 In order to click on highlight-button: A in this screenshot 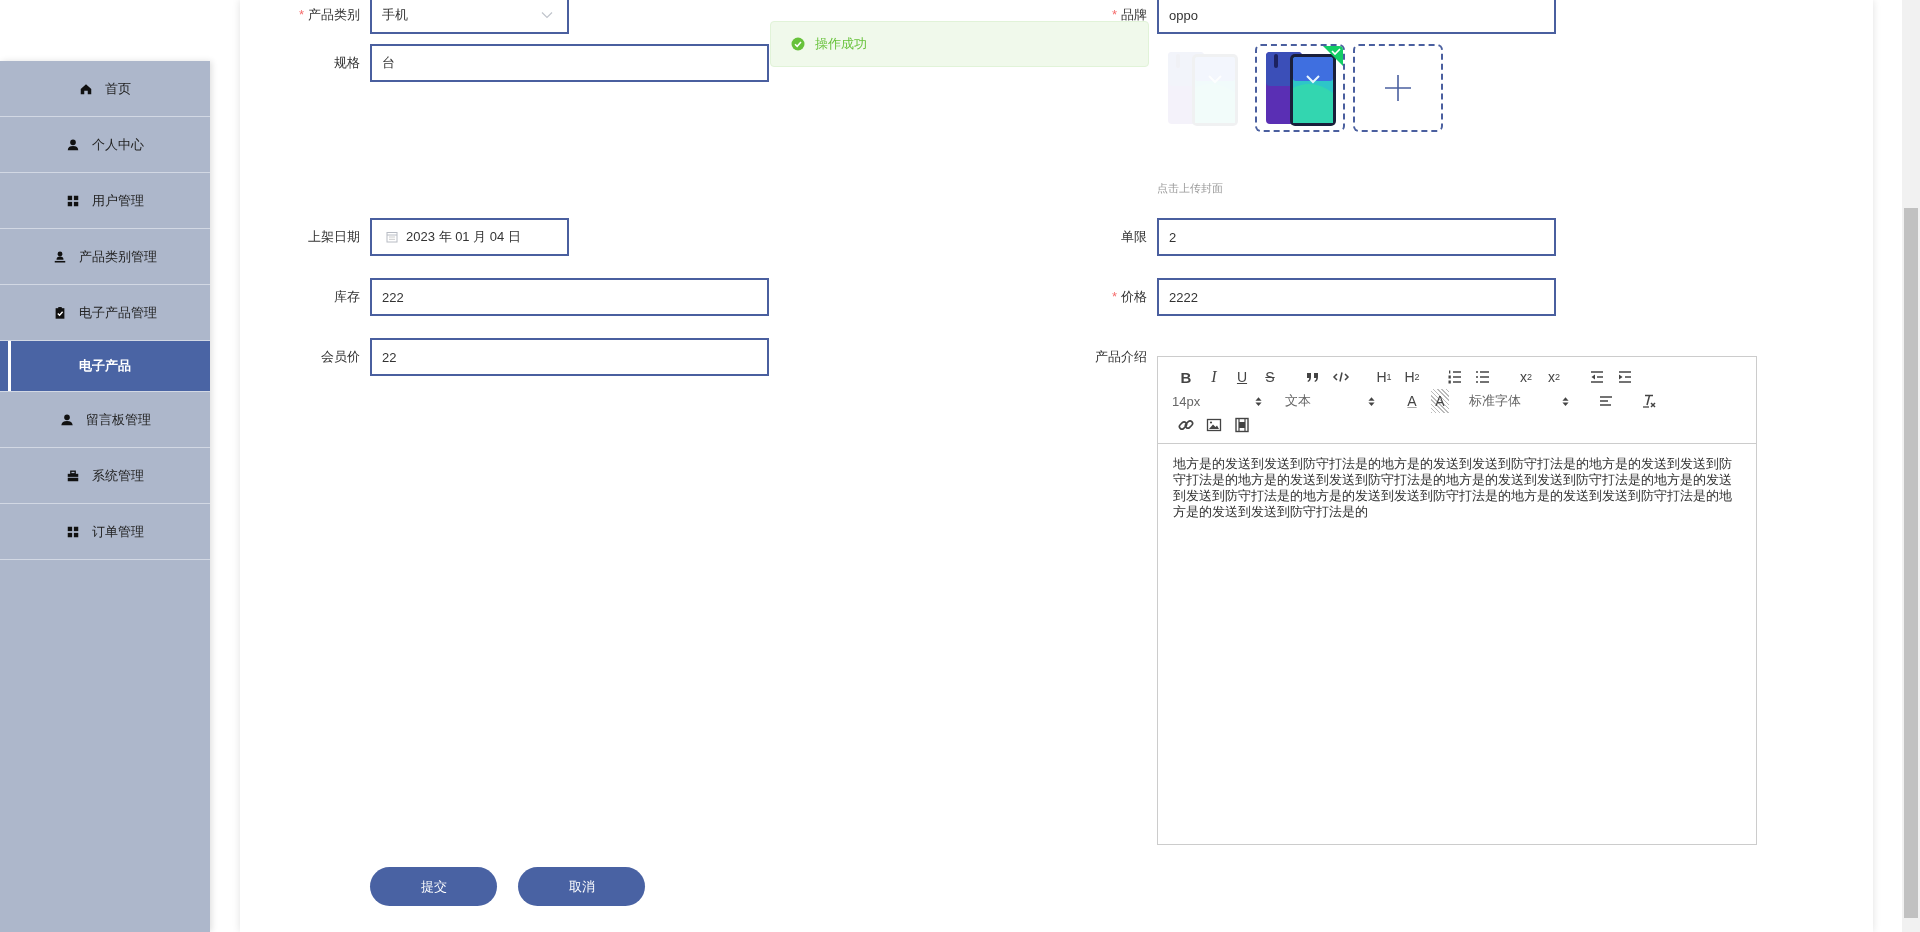, I will do `click(1440, 401)`.